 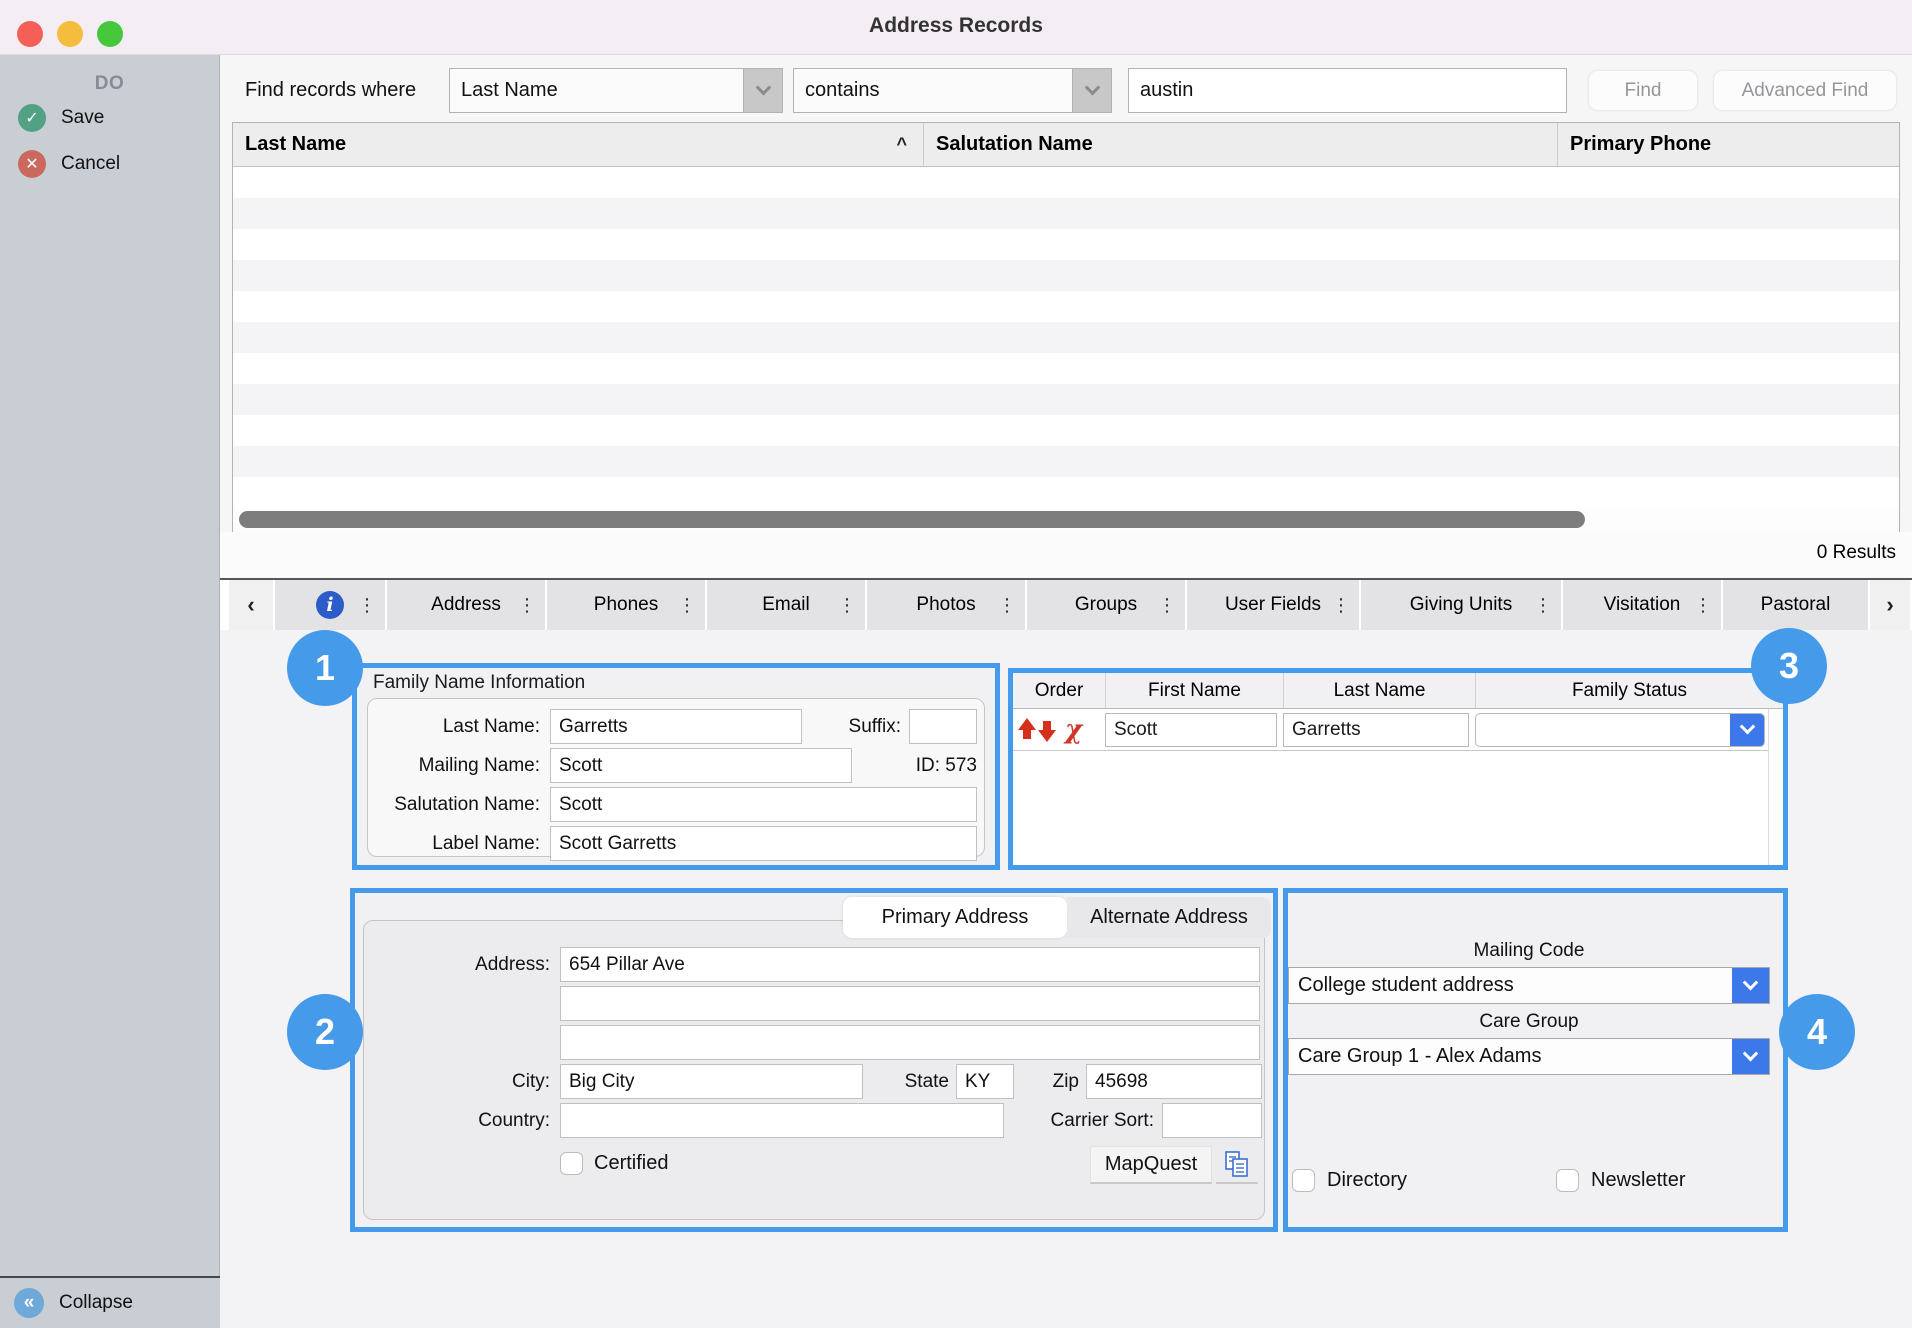 I want to click on sidebar: DO ✓ Save ✕ Cancel « Collapse, so click(x=110, y=691).